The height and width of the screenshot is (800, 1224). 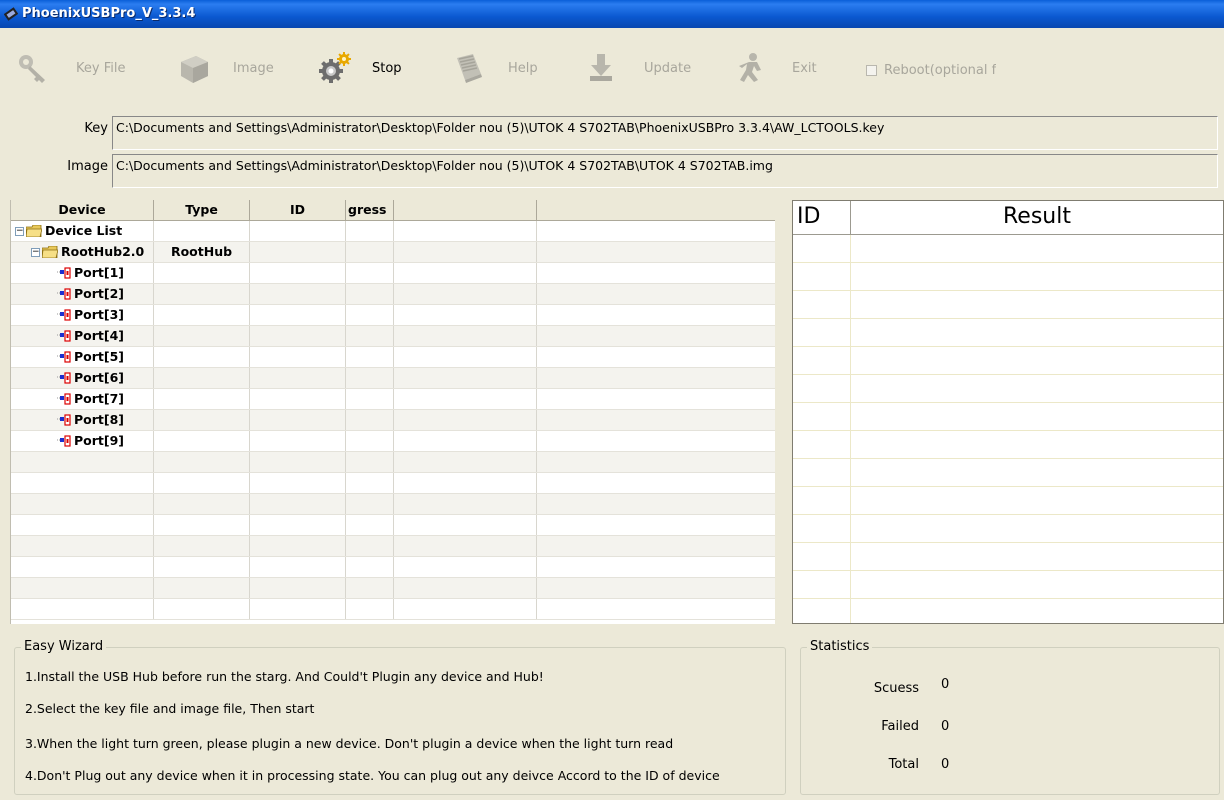 What do you see at coordinates (11, 14) in the screenshot?
I see `usb-chip-icon` at bounding box center [11, 14].